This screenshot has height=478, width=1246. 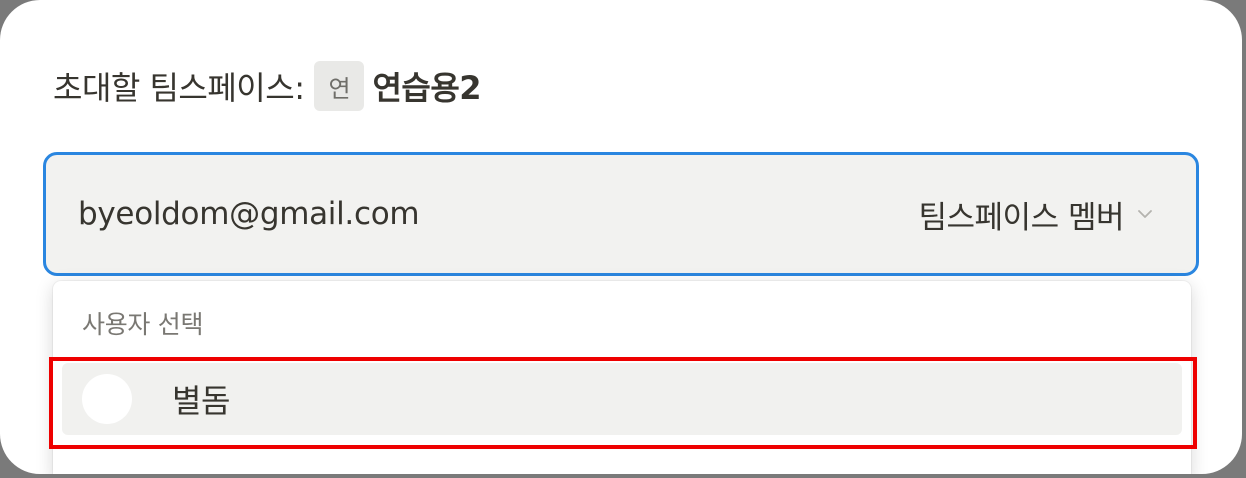 I want to click on email-input, so click(x=498, y=214).